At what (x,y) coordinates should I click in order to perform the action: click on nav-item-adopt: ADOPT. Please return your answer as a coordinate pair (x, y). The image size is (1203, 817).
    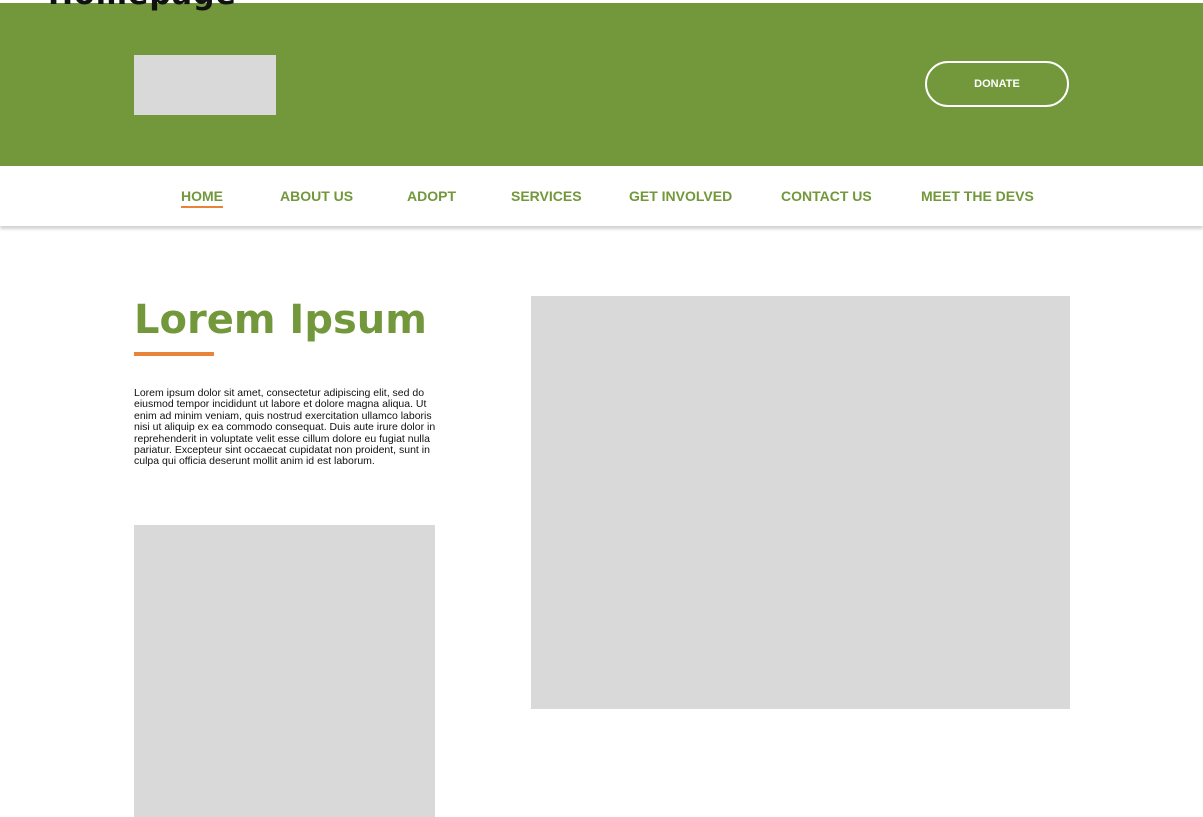
    Looking at the image, I should click on (431, 196).